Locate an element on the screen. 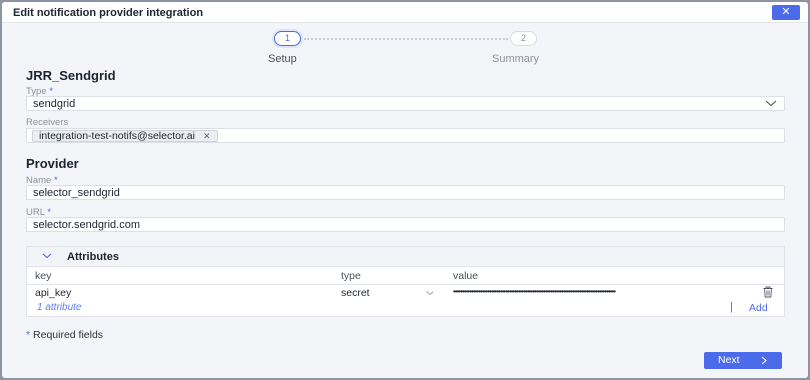 The height and width of the screenshot is (380, 810). attribute-type-cell: secret is located at coordinates (355, 293).